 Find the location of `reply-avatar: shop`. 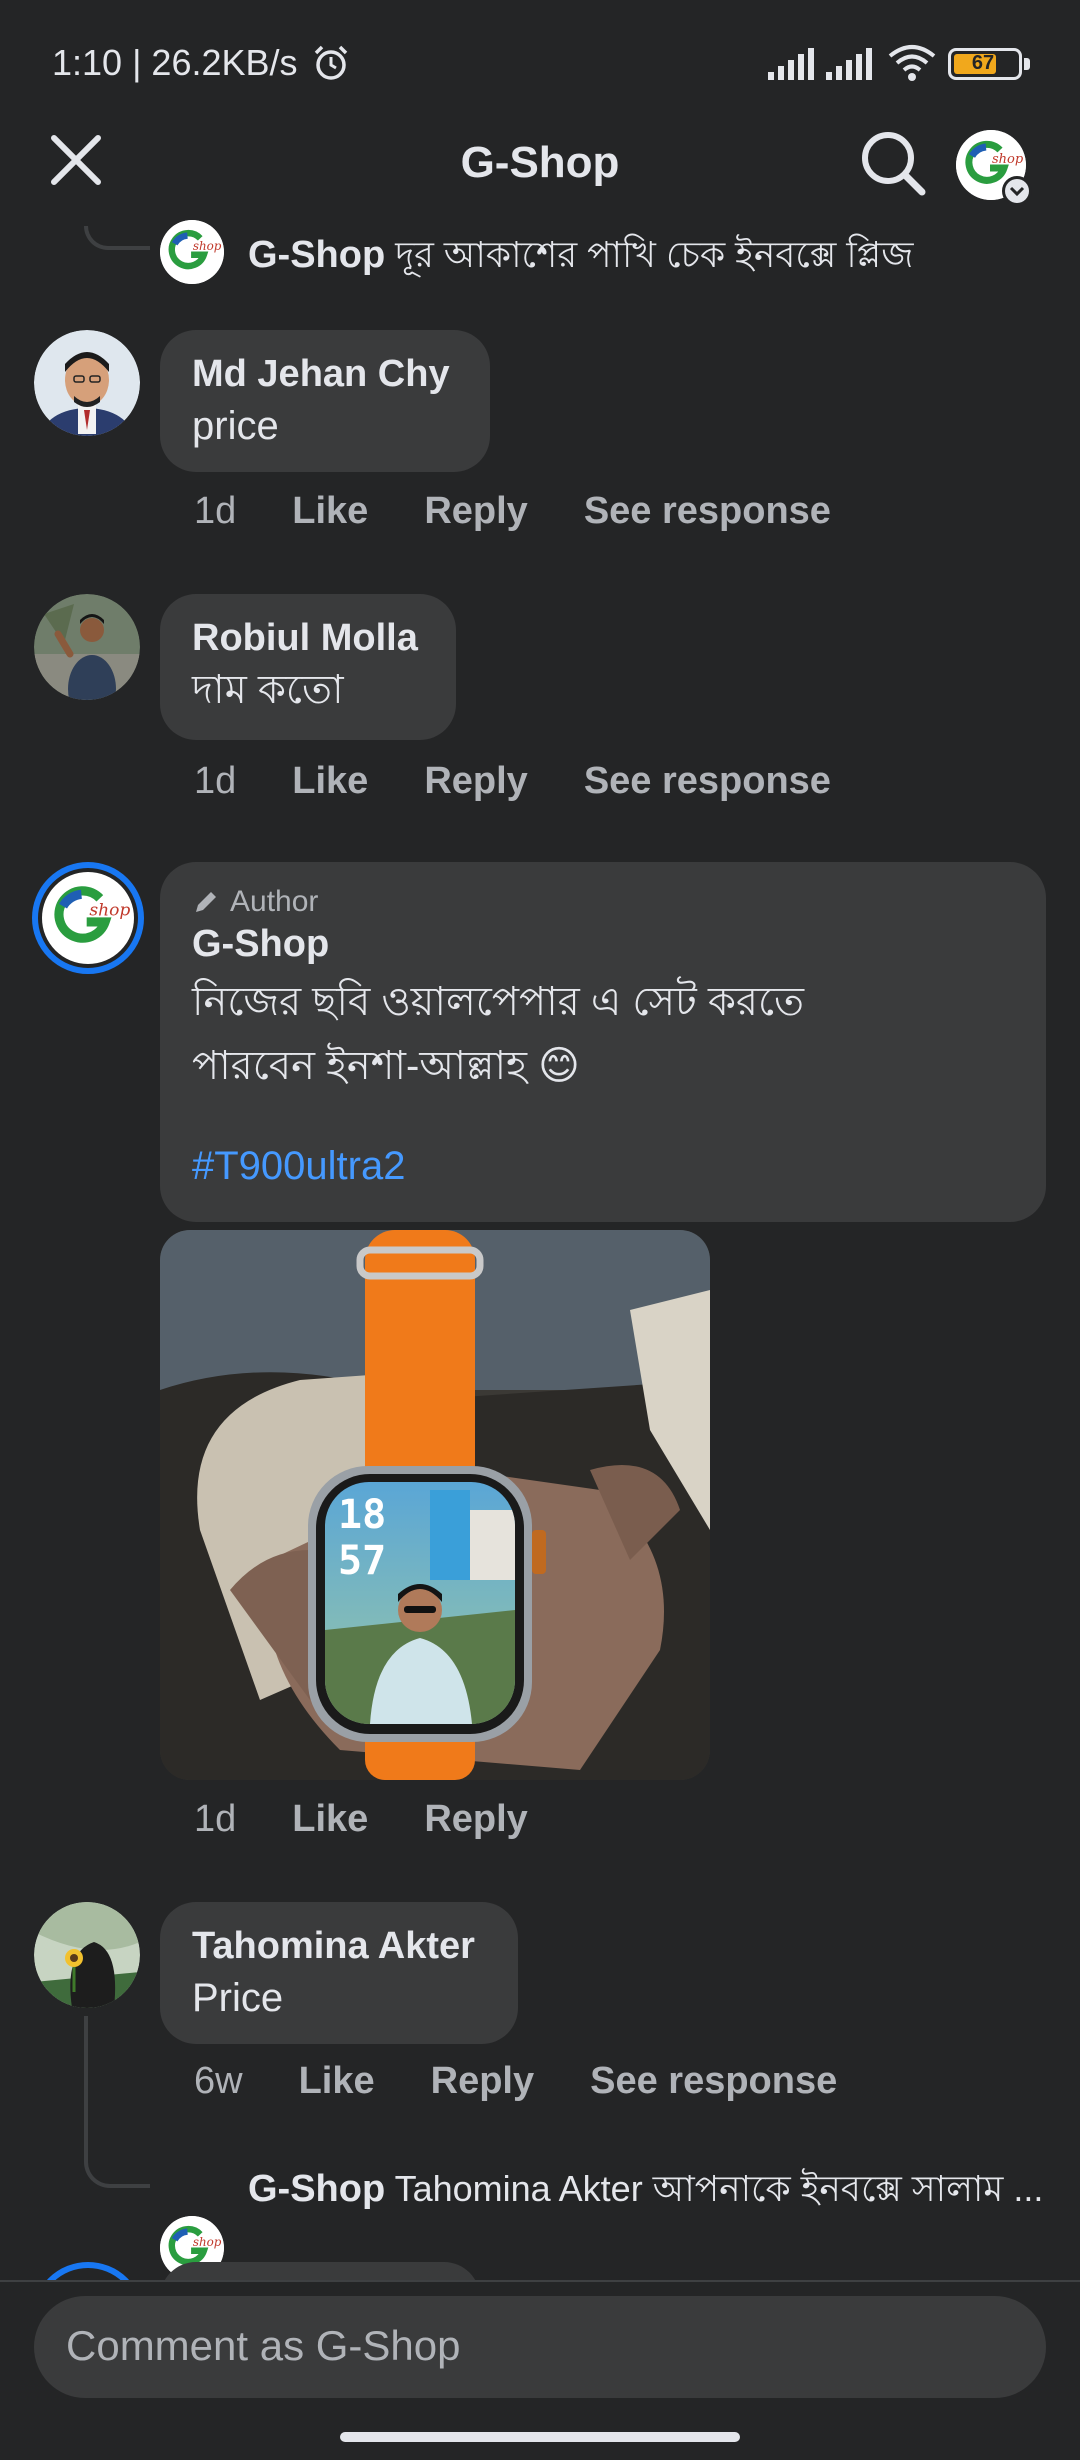

reply-avatar: shop is located at coordinates (192, 252).